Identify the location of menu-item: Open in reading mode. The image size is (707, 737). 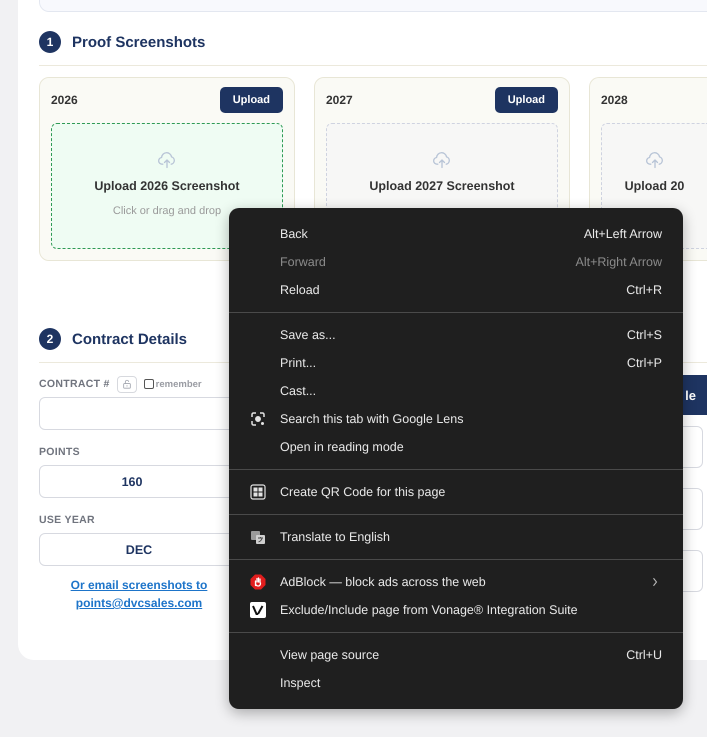
(456, 447).